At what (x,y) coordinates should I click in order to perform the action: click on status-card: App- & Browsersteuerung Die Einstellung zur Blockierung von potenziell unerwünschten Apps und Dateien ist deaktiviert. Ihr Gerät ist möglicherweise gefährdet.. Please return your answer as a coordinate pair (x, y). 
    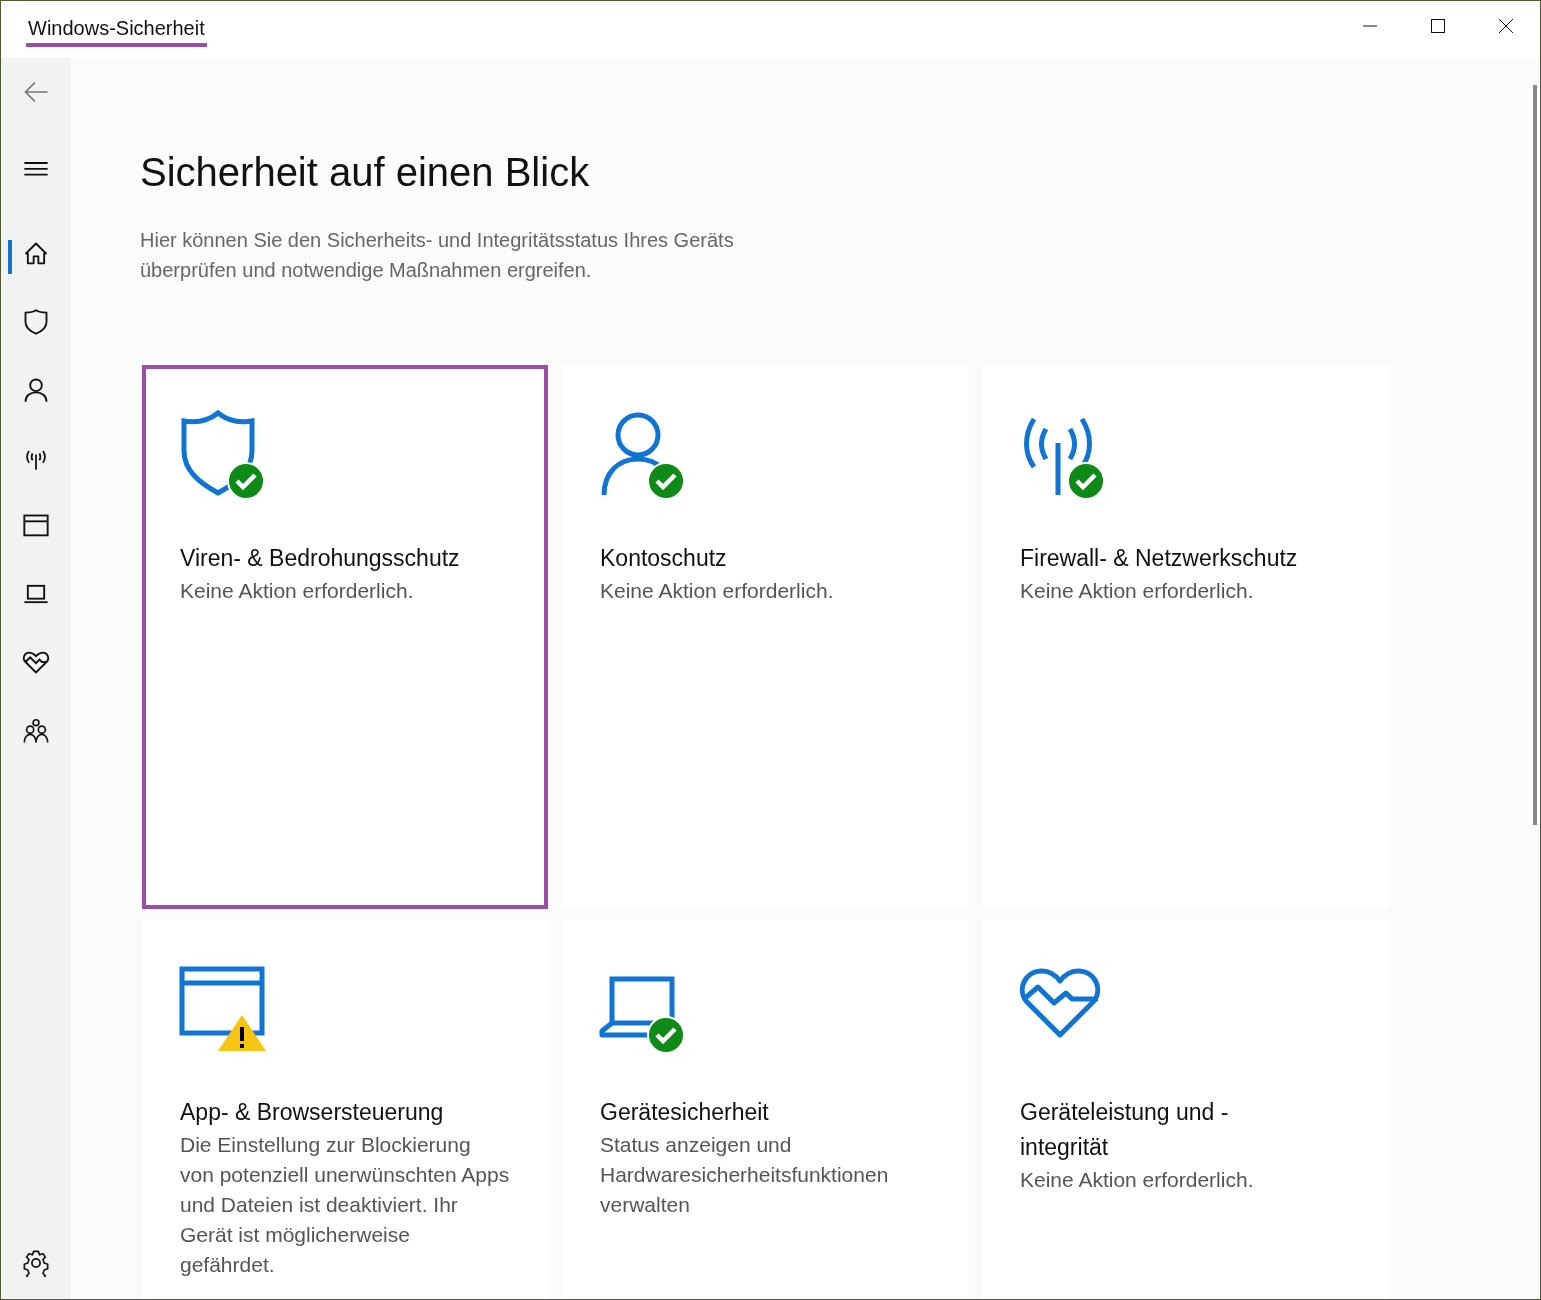
    Looking at the image, I should click on (345, 1109).